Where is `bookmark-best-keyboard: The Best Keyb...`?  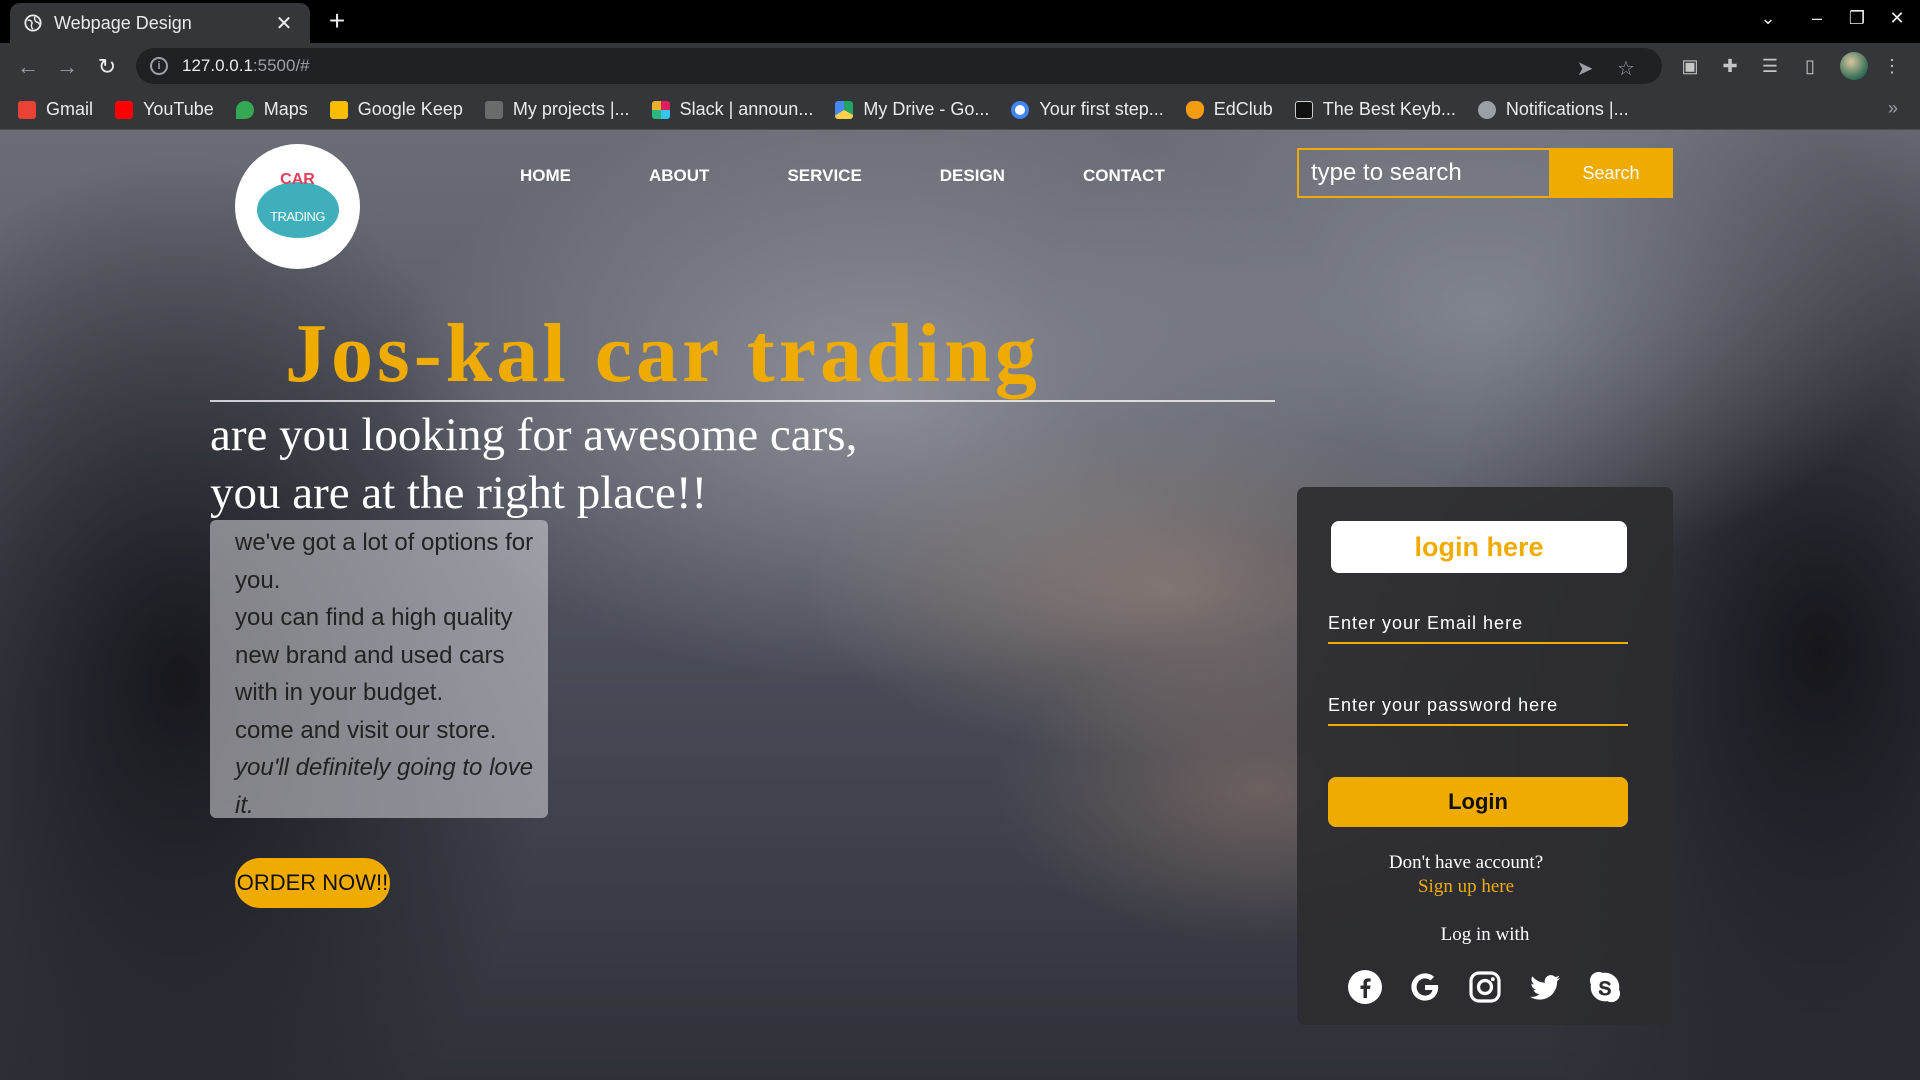
bookmark-best-keyboard: The Best Keyb... is located at coordinates (1375, 109).